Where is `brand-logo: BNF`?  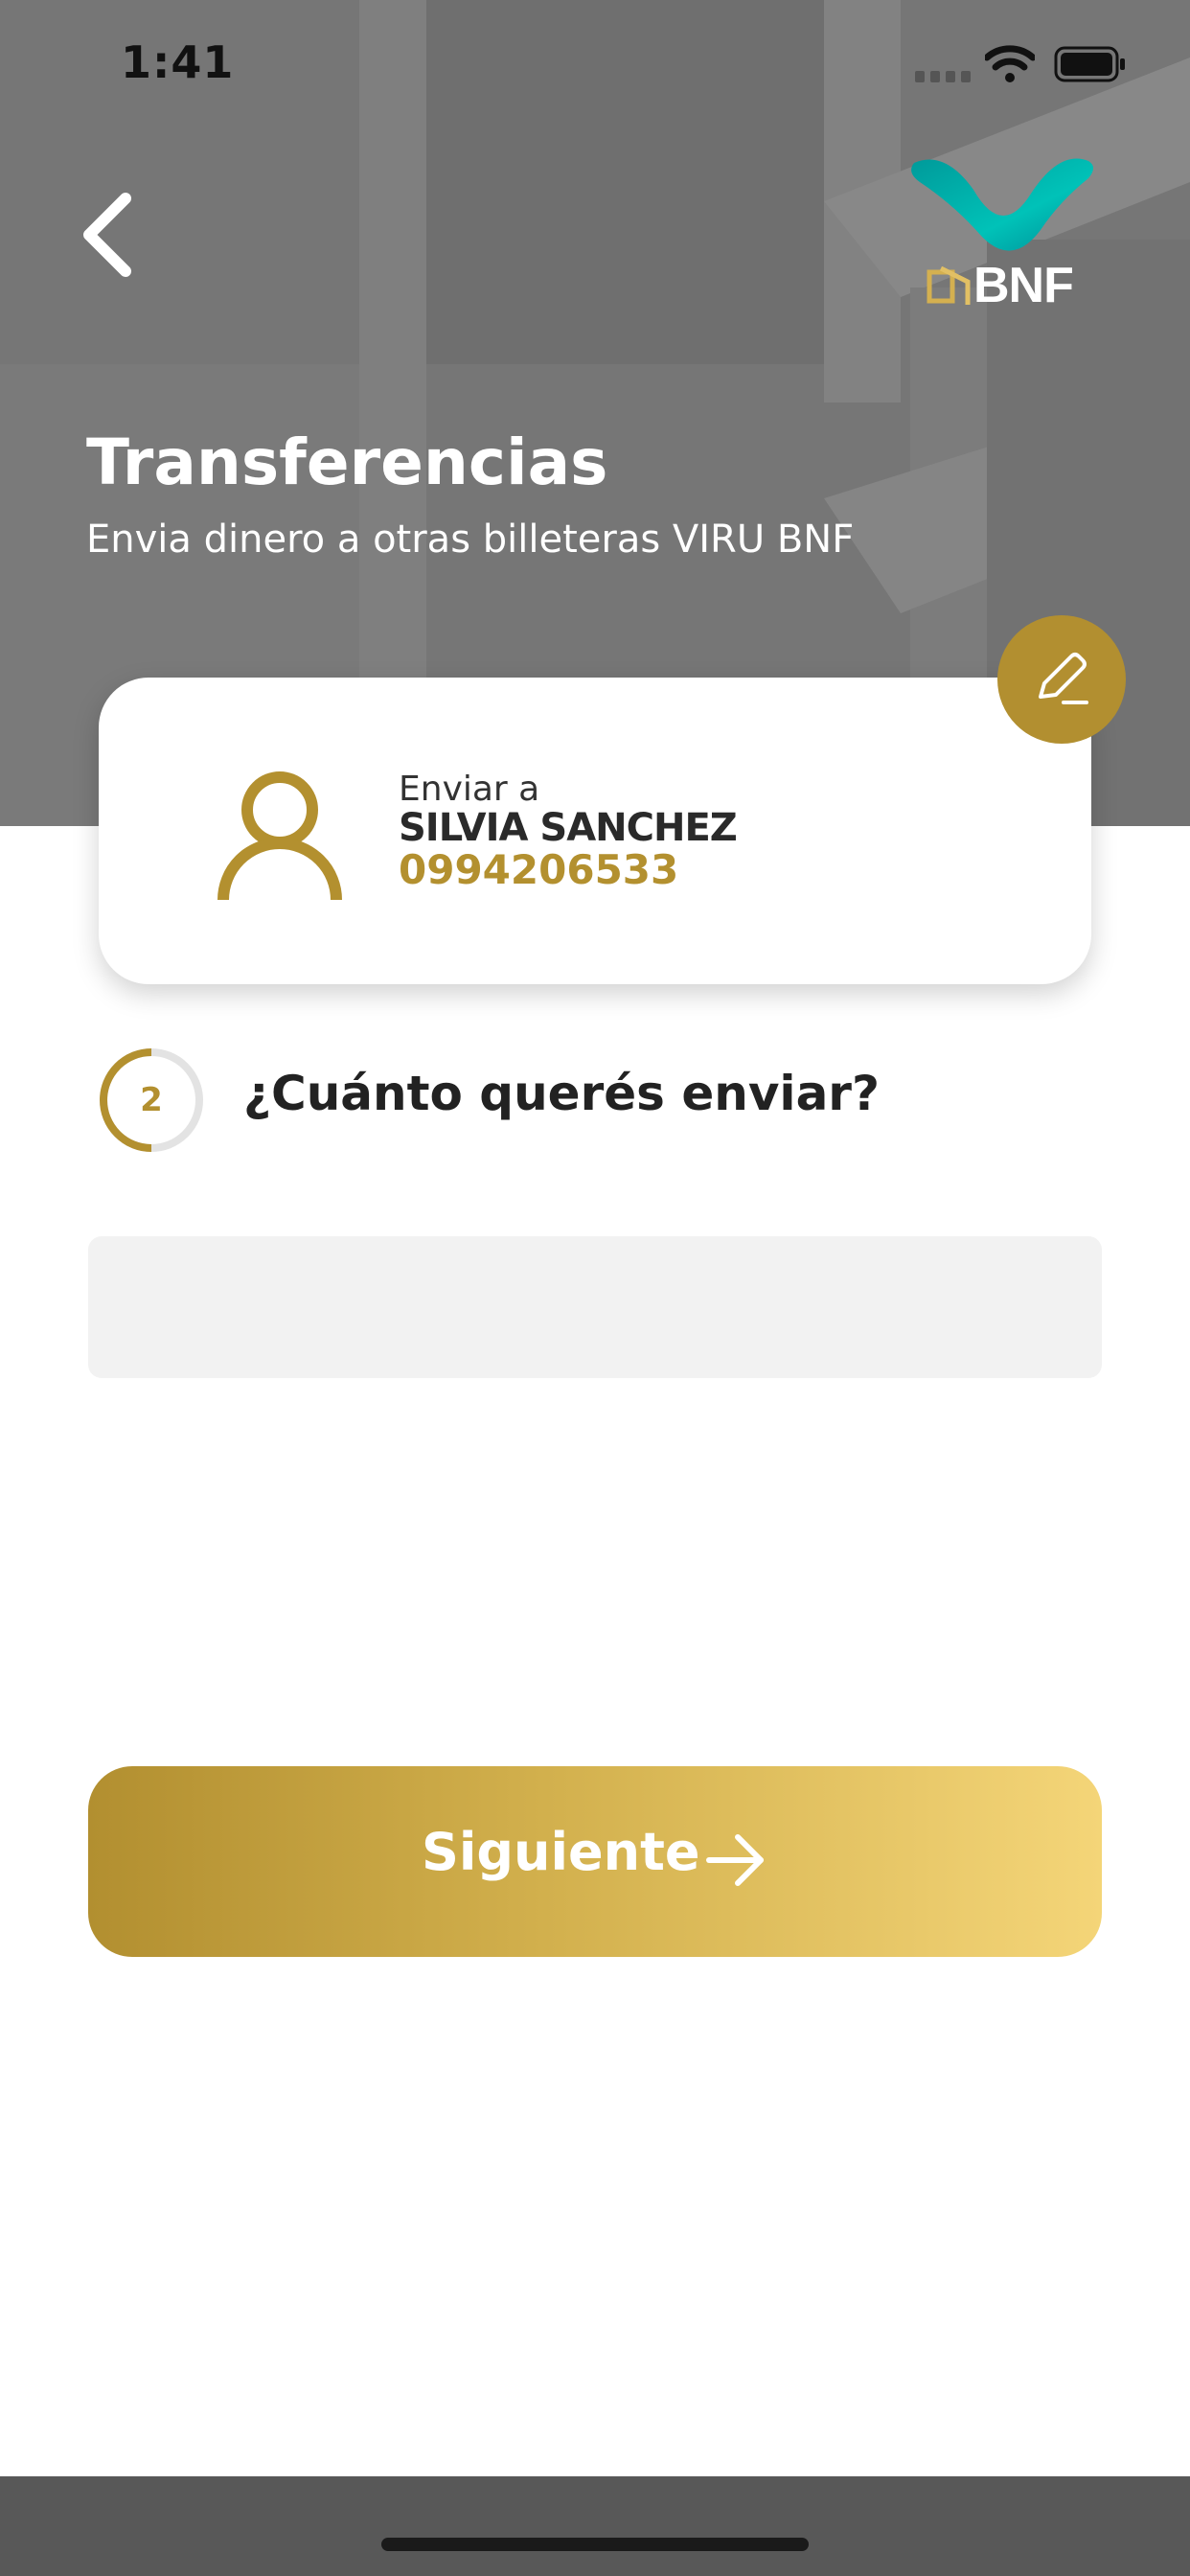
brand-logo: BNF is located at coordinates (1002, 235).